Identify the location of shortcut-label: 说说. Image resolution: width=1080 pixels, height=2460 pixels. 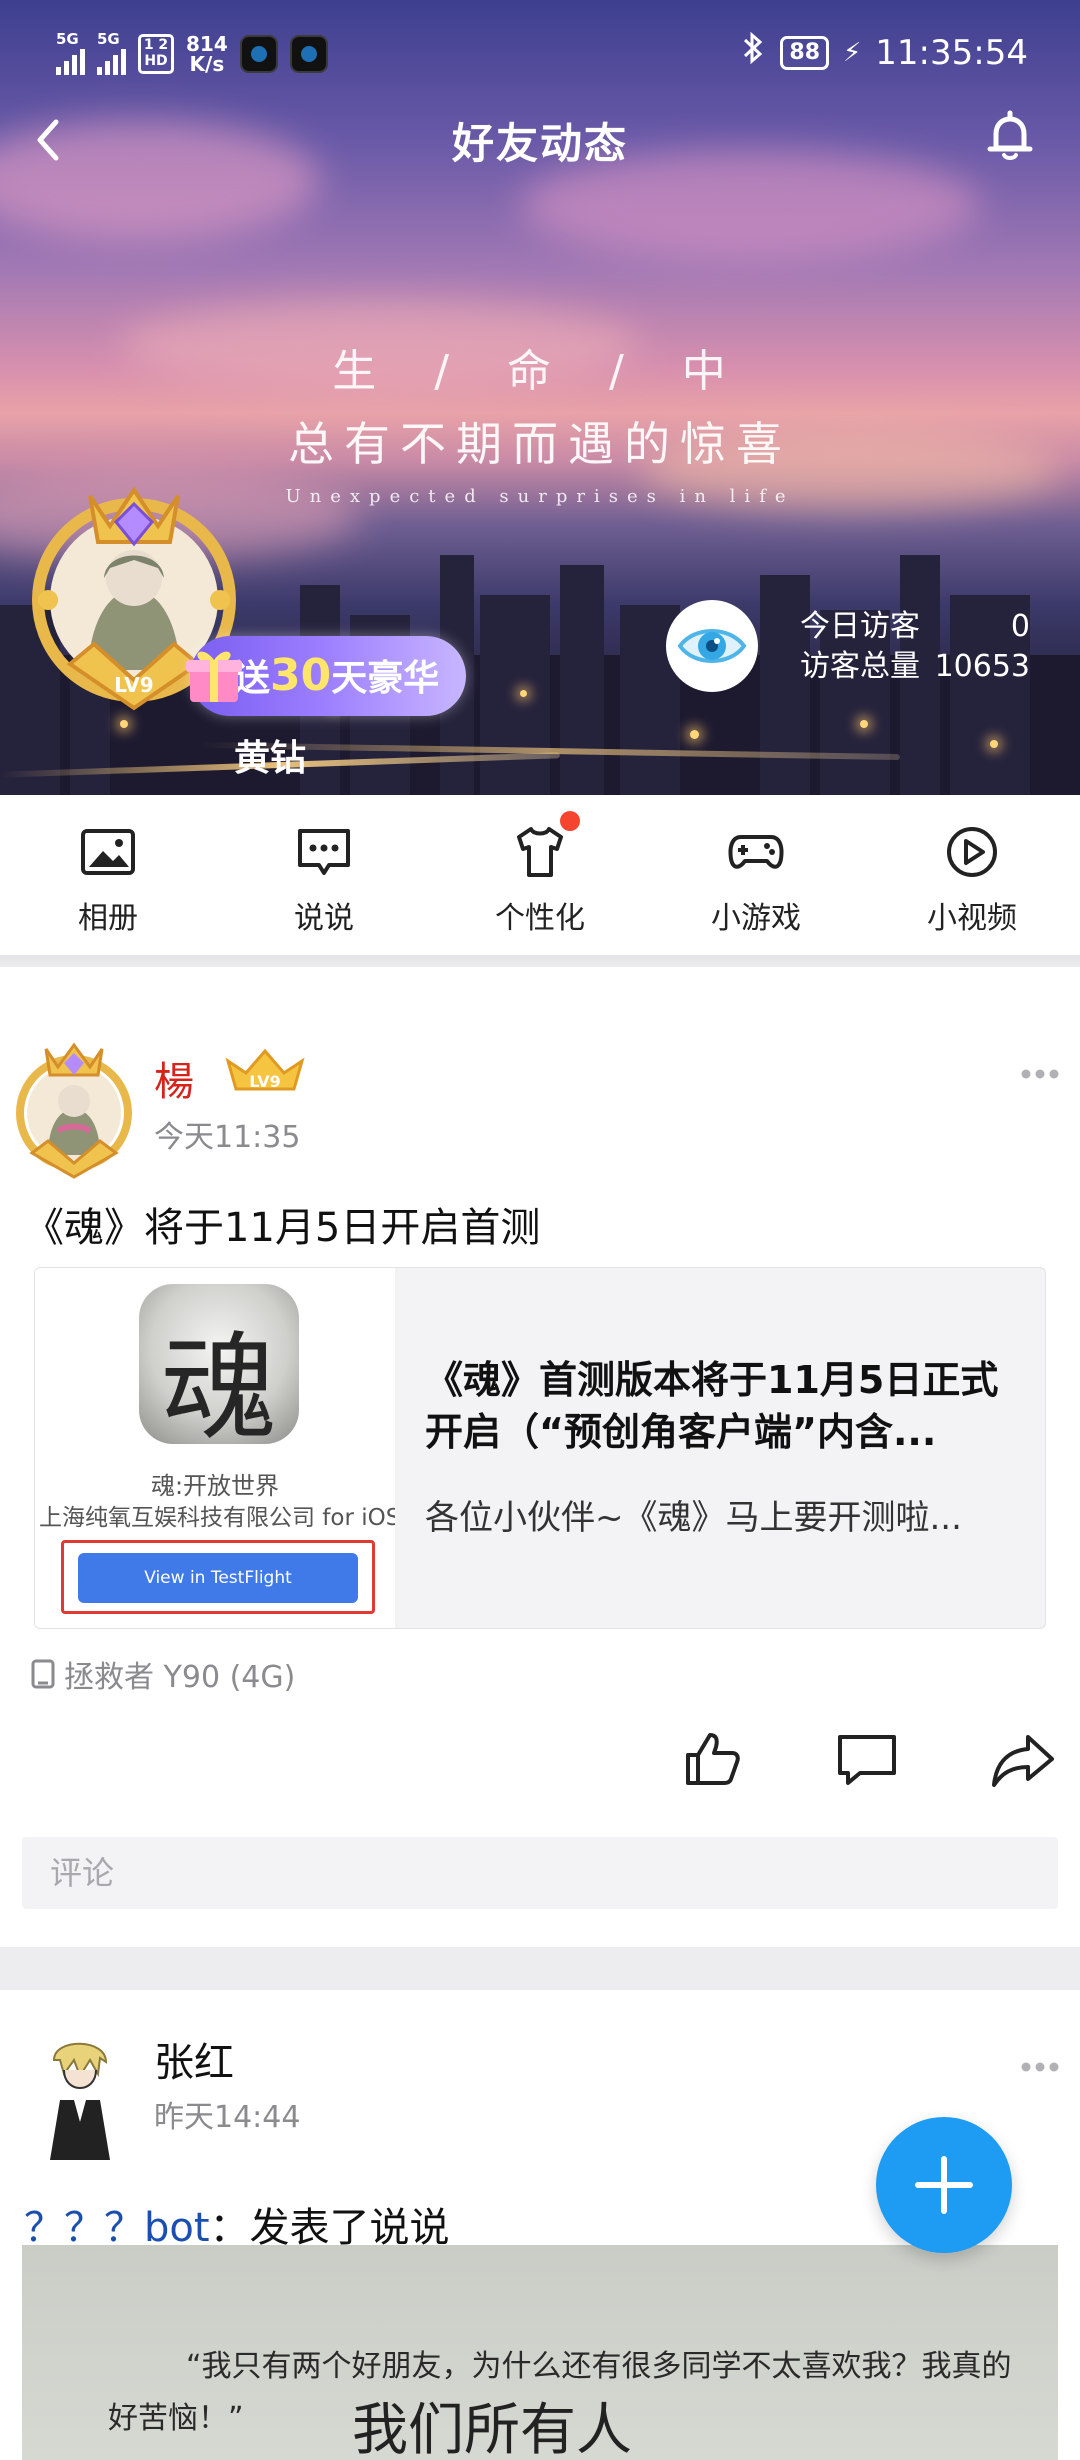
(324, 918).